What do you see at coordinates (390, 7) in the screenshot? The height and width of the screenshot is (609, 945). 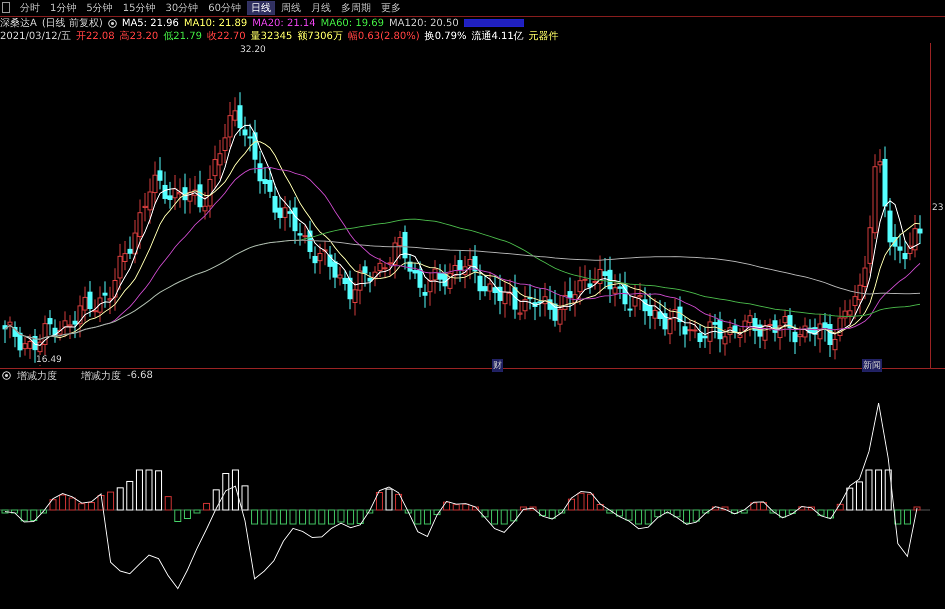 I see `period-tab: 更多` at bounding box center [390, 7].